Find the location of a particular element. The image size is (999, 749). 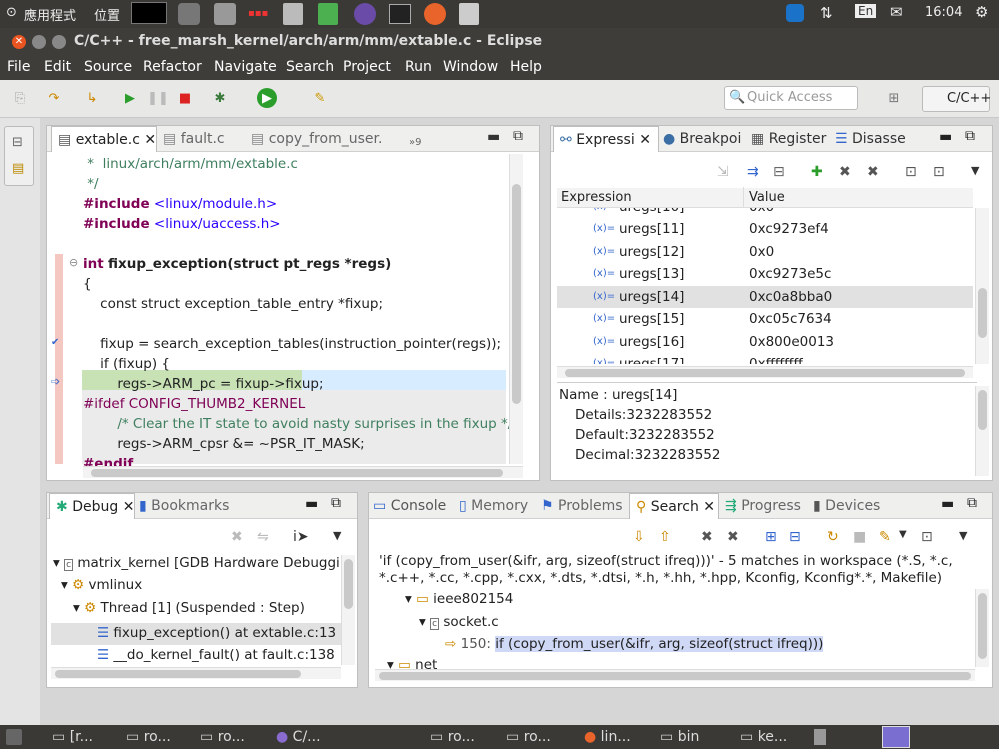

search-history-icon: ✎ is located at coordinates (885, 537).